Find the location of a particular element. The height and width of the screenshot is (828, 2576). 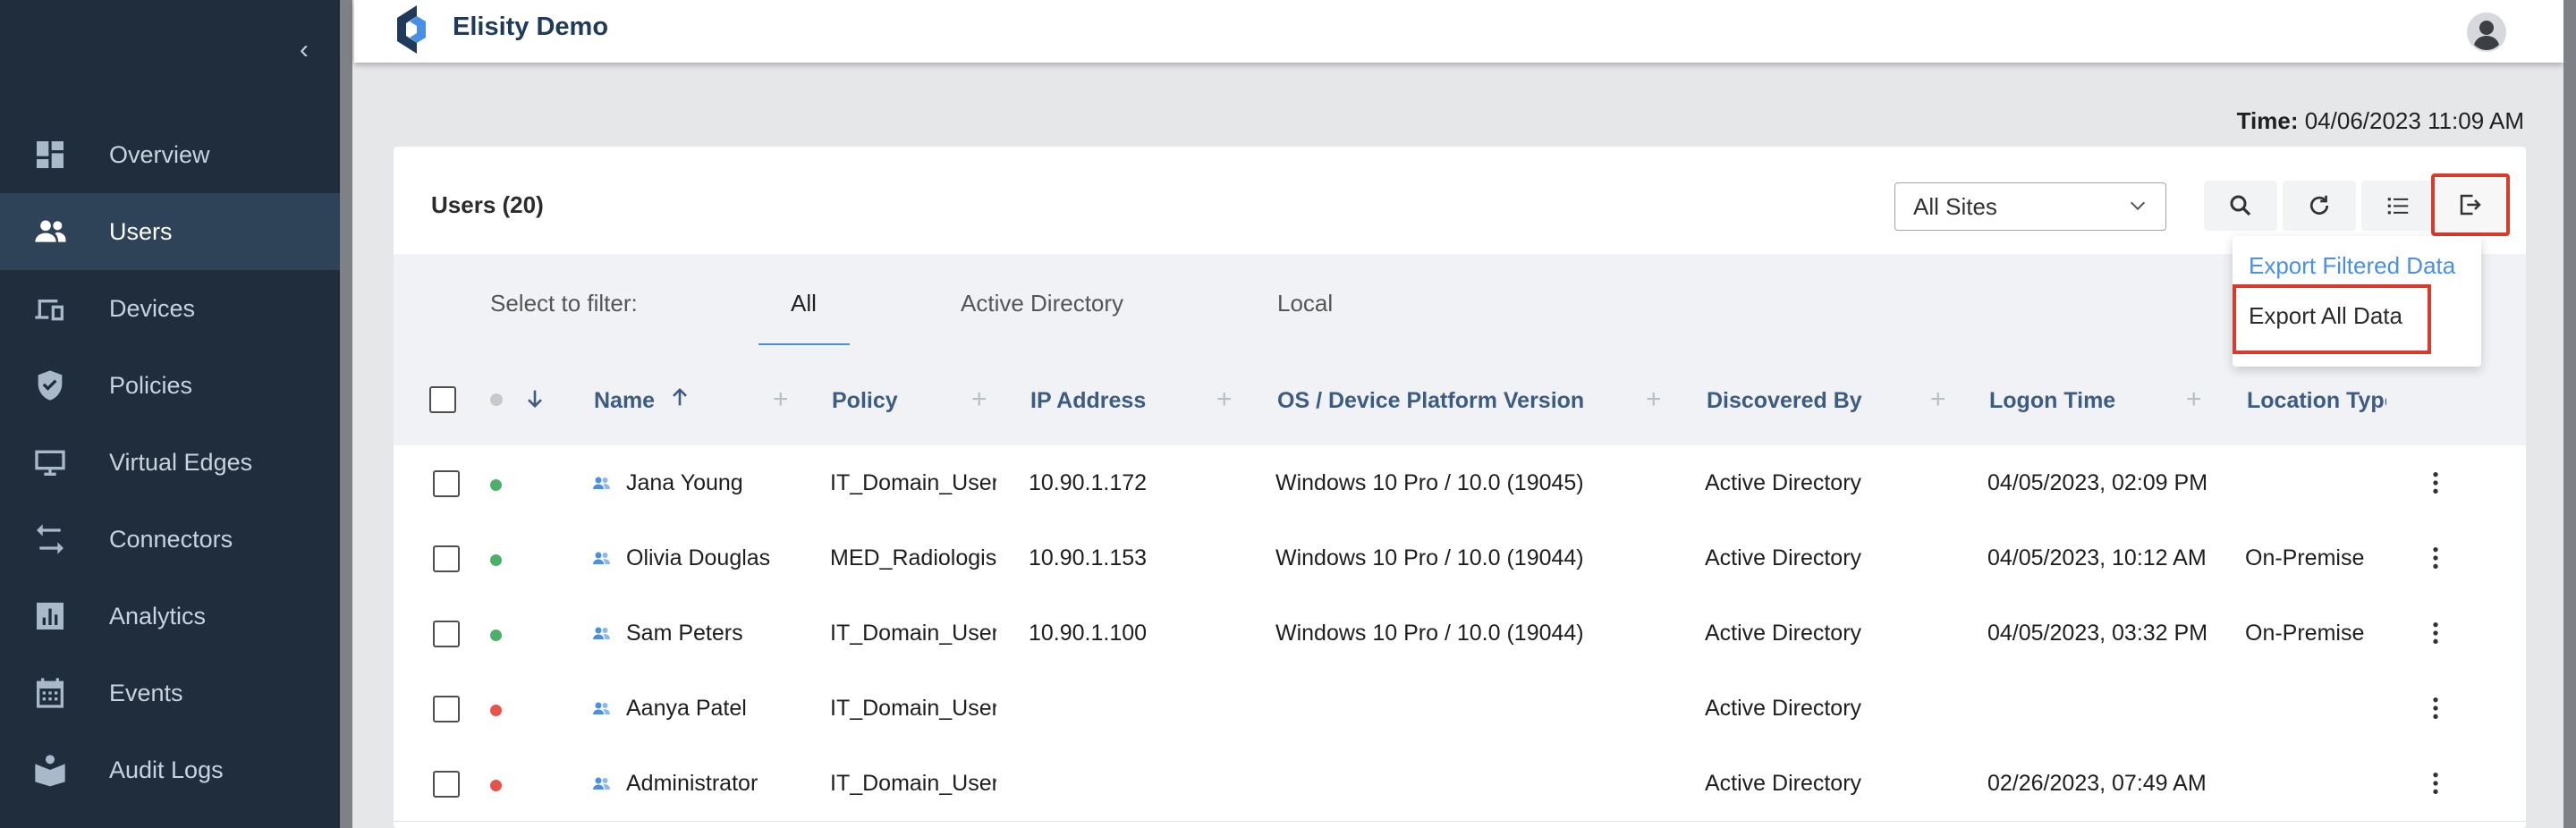

sidebar-divider is located at coordinates (346, 414).